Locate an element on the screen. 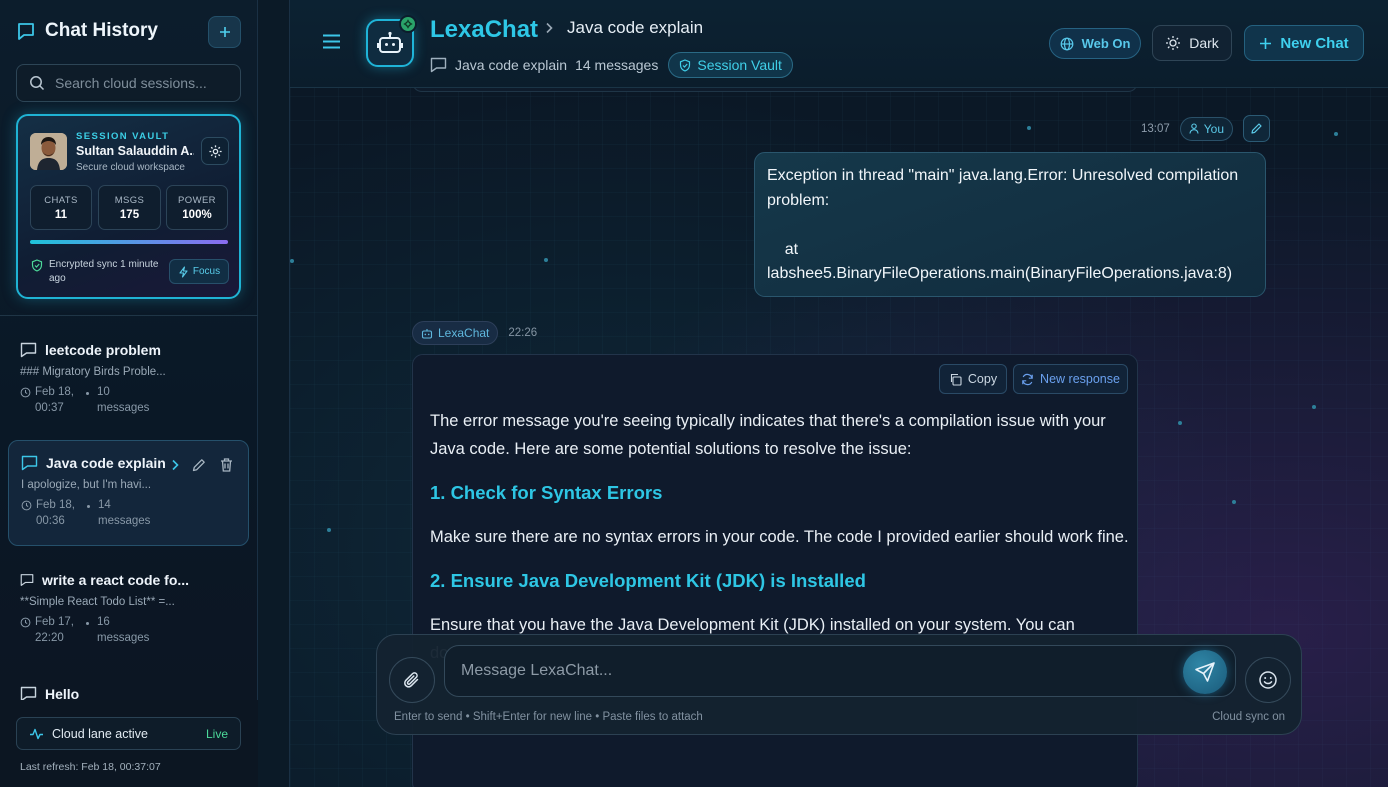  chat-count: 10 messages is located at coordinates (123, 400).